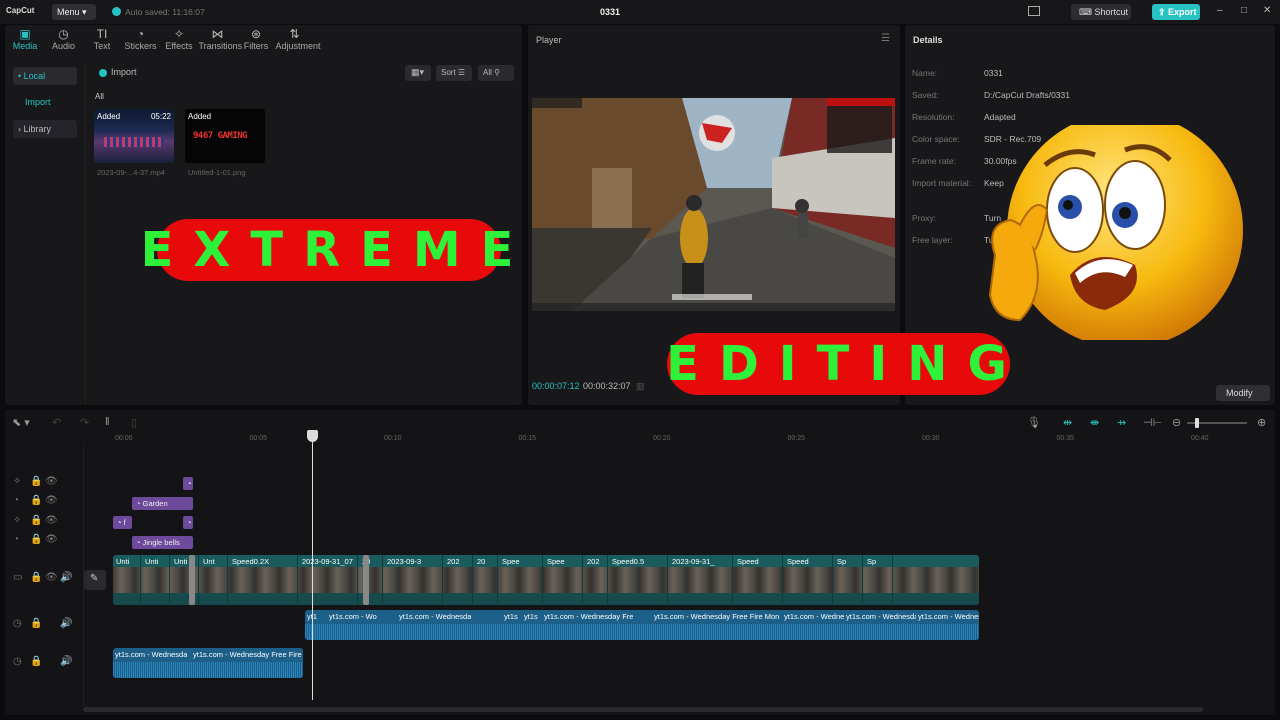 The image size is (1280, 720). Describe the element at coordinates (643, 709) in the screenshot. I see `timeline-scrollbar` at that location.